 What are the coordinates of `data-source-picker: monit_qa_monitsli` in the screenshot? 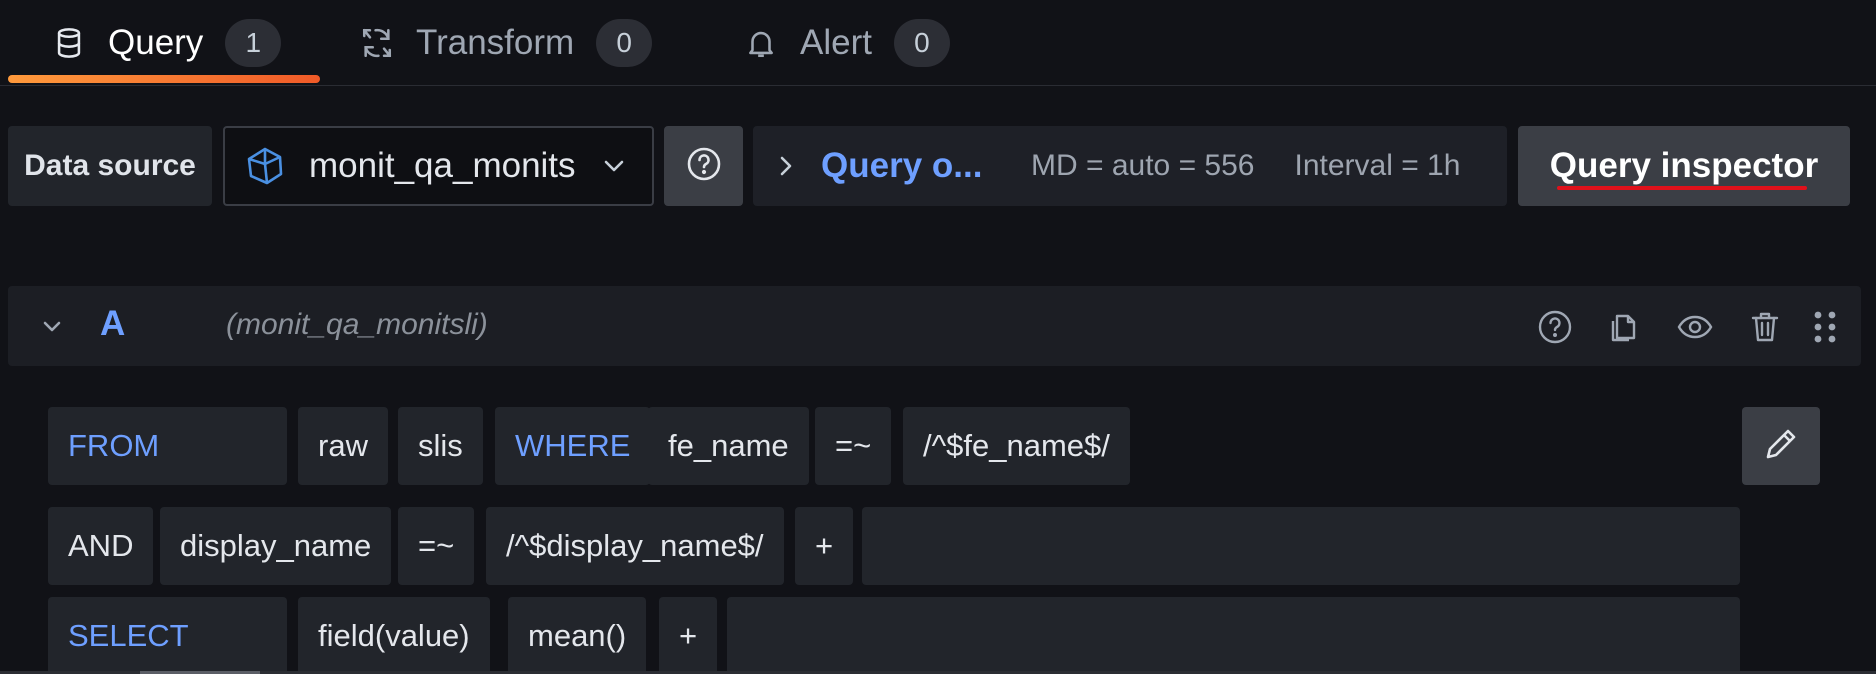 It's located at (438, 166).